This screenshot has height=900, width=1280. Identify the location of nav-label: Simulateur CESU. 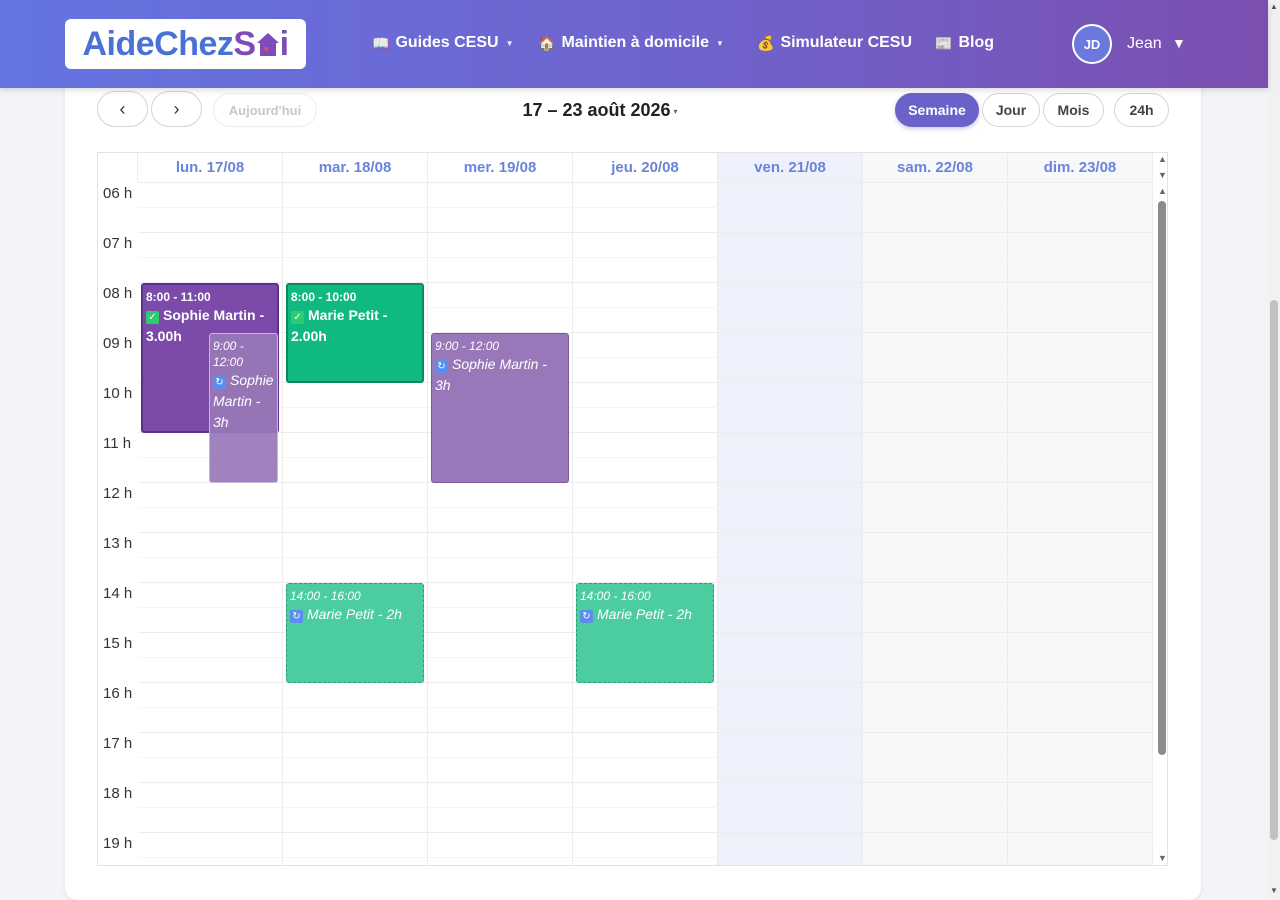
(846, 42).